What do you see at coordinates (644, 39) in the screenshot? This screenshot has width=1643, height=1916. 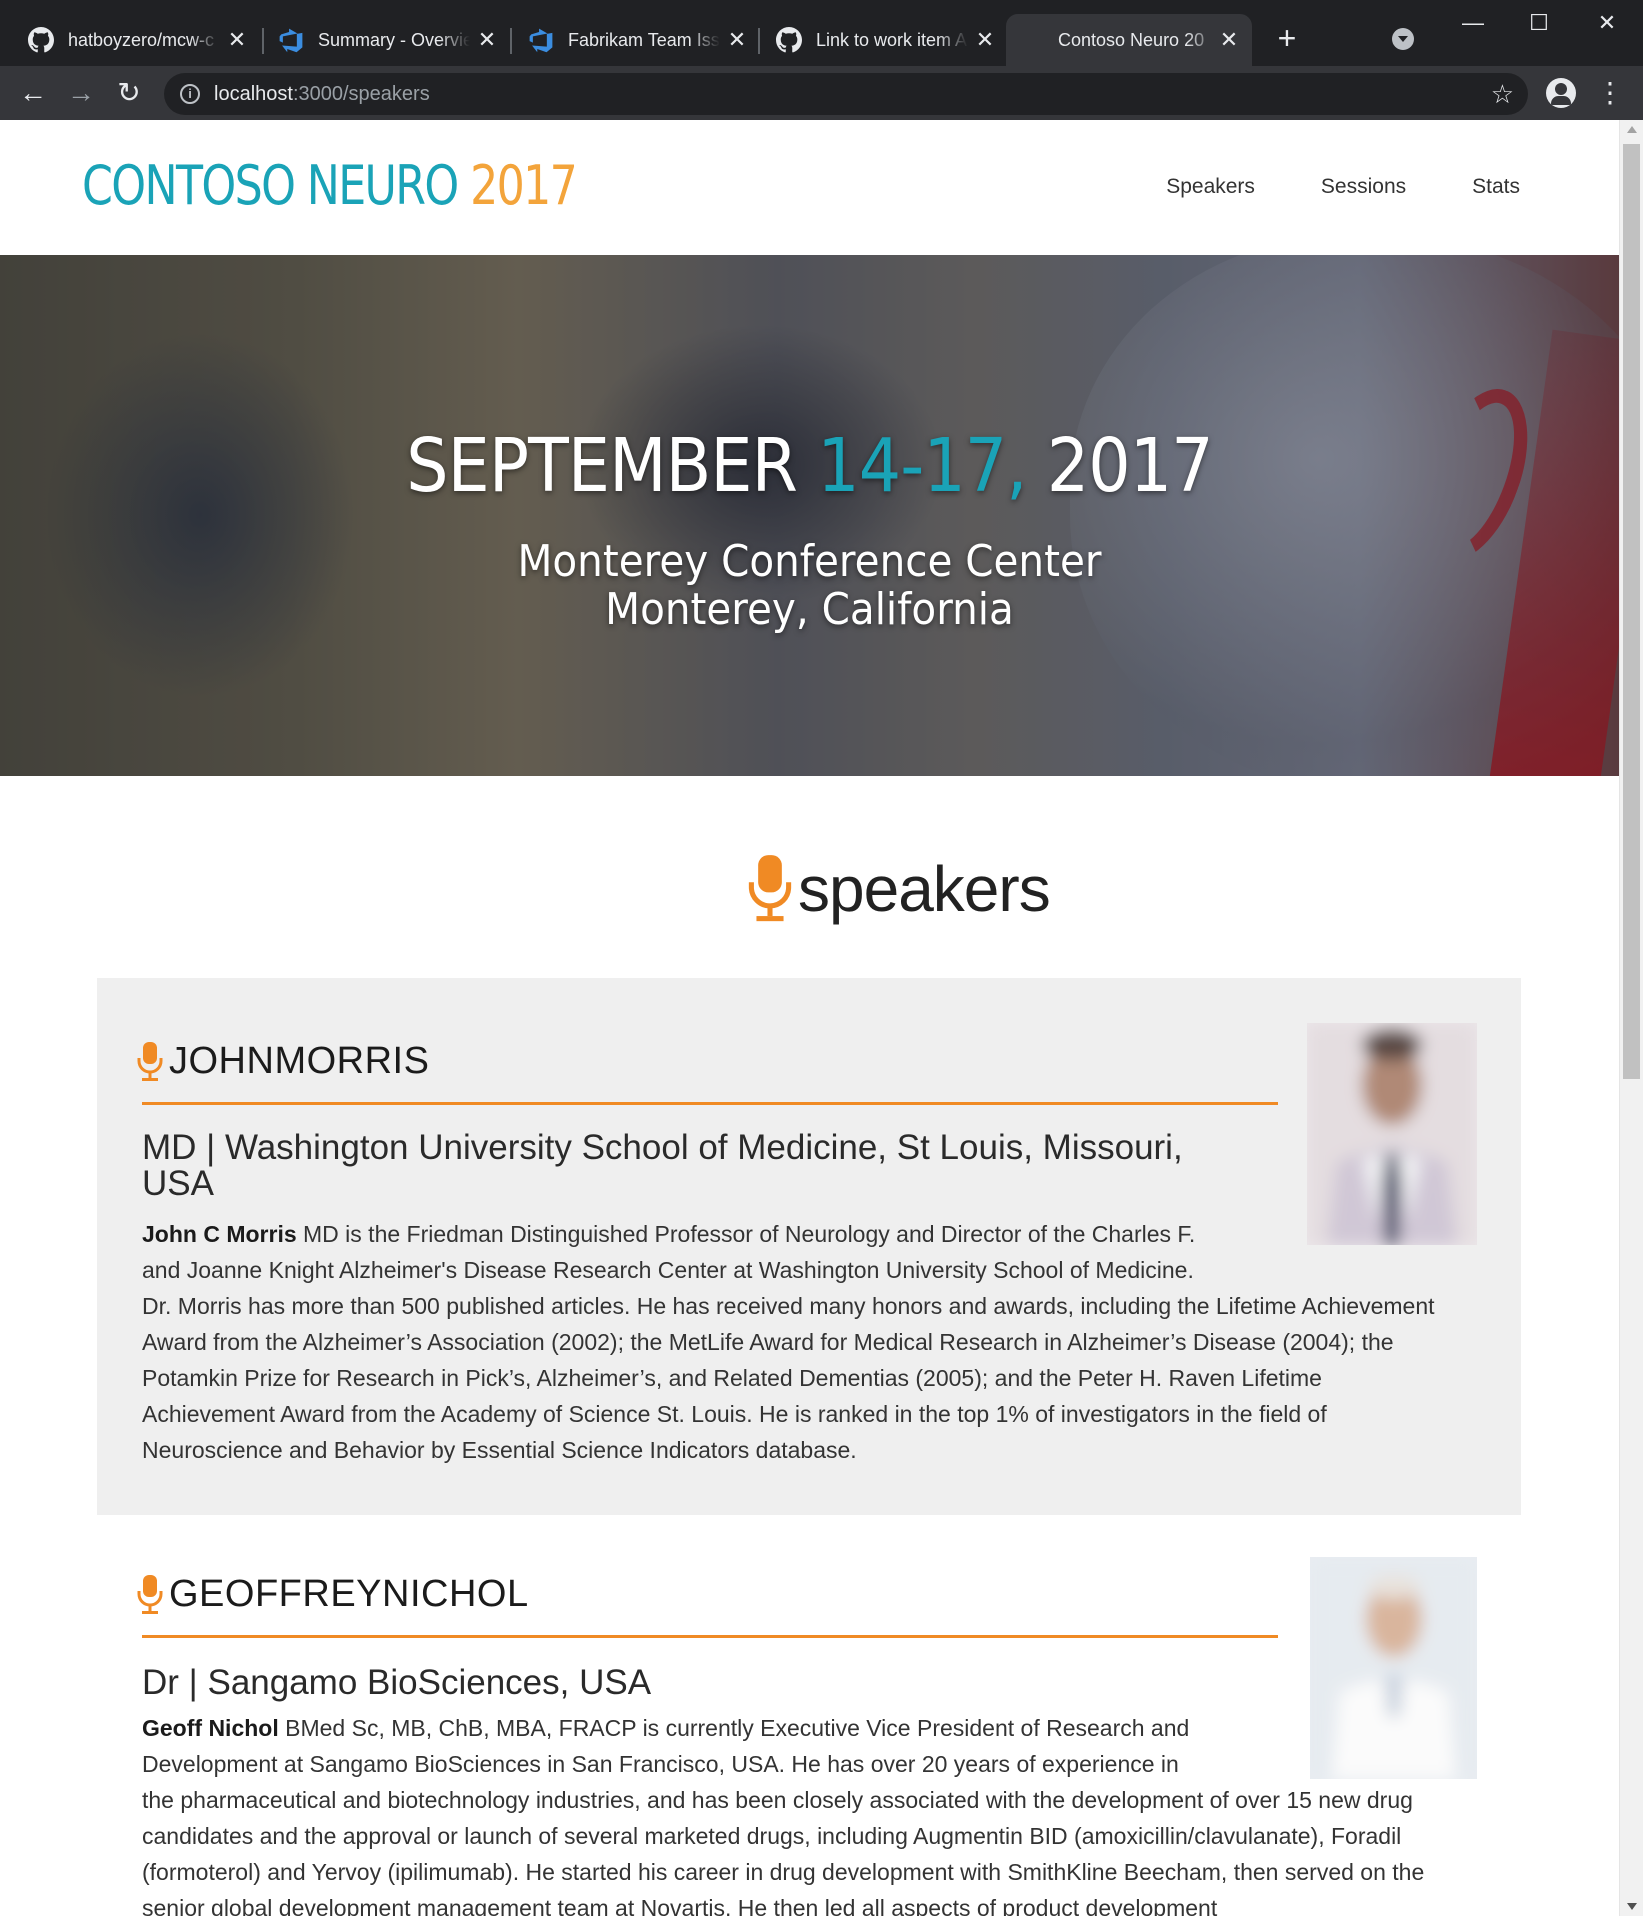 I see `tab-title: Fabrikam Team Issu` at bounding box center [644, 39].